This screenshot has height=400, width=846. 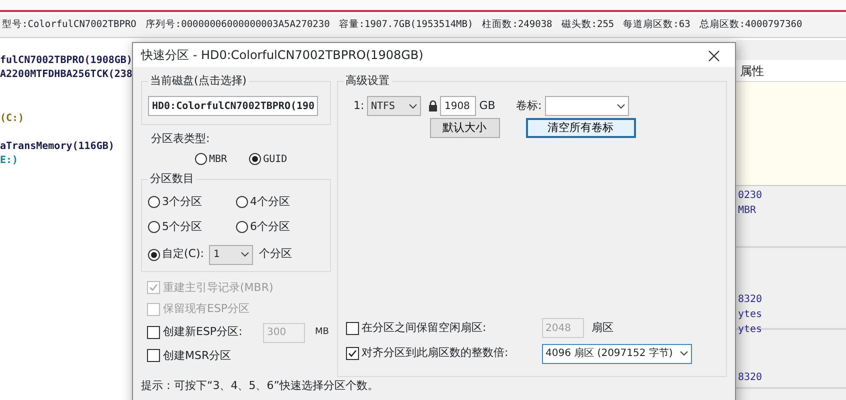 What do you see at coordinates (268, 159) in the screenshot?
I see `radio-option: GUID` at bounding box center [268, 159].